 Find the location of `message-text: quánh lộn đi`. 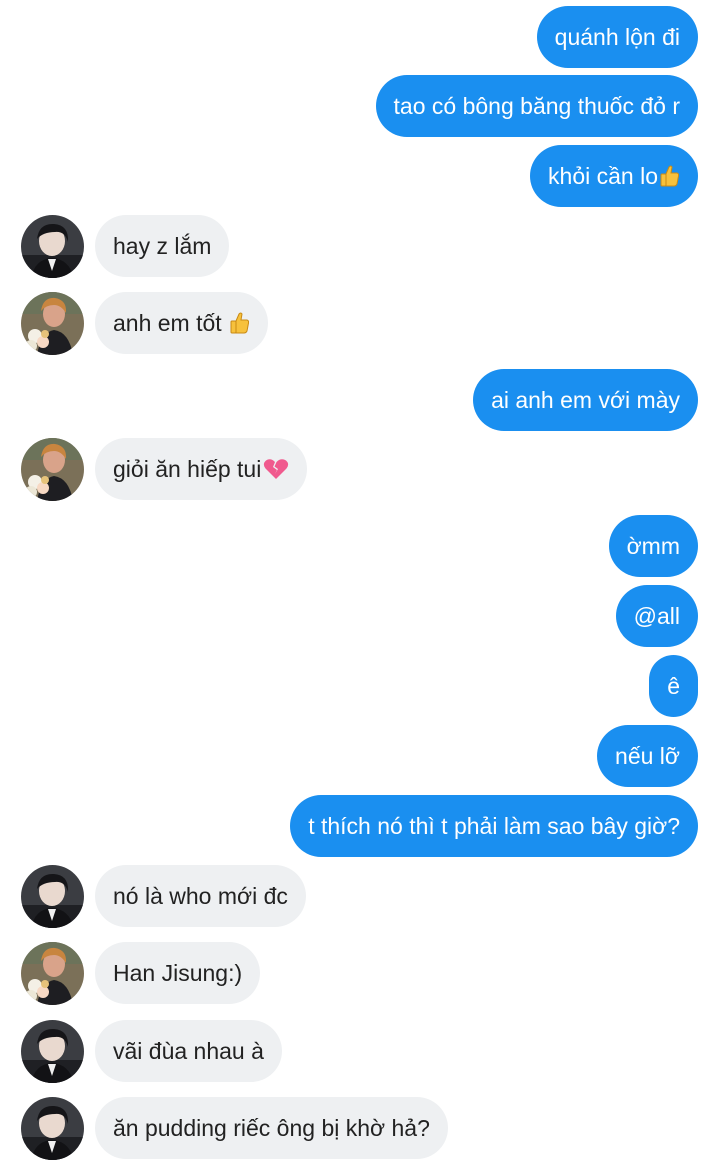

message-text: quánh lộn đi is located at coordinates (617, 37).